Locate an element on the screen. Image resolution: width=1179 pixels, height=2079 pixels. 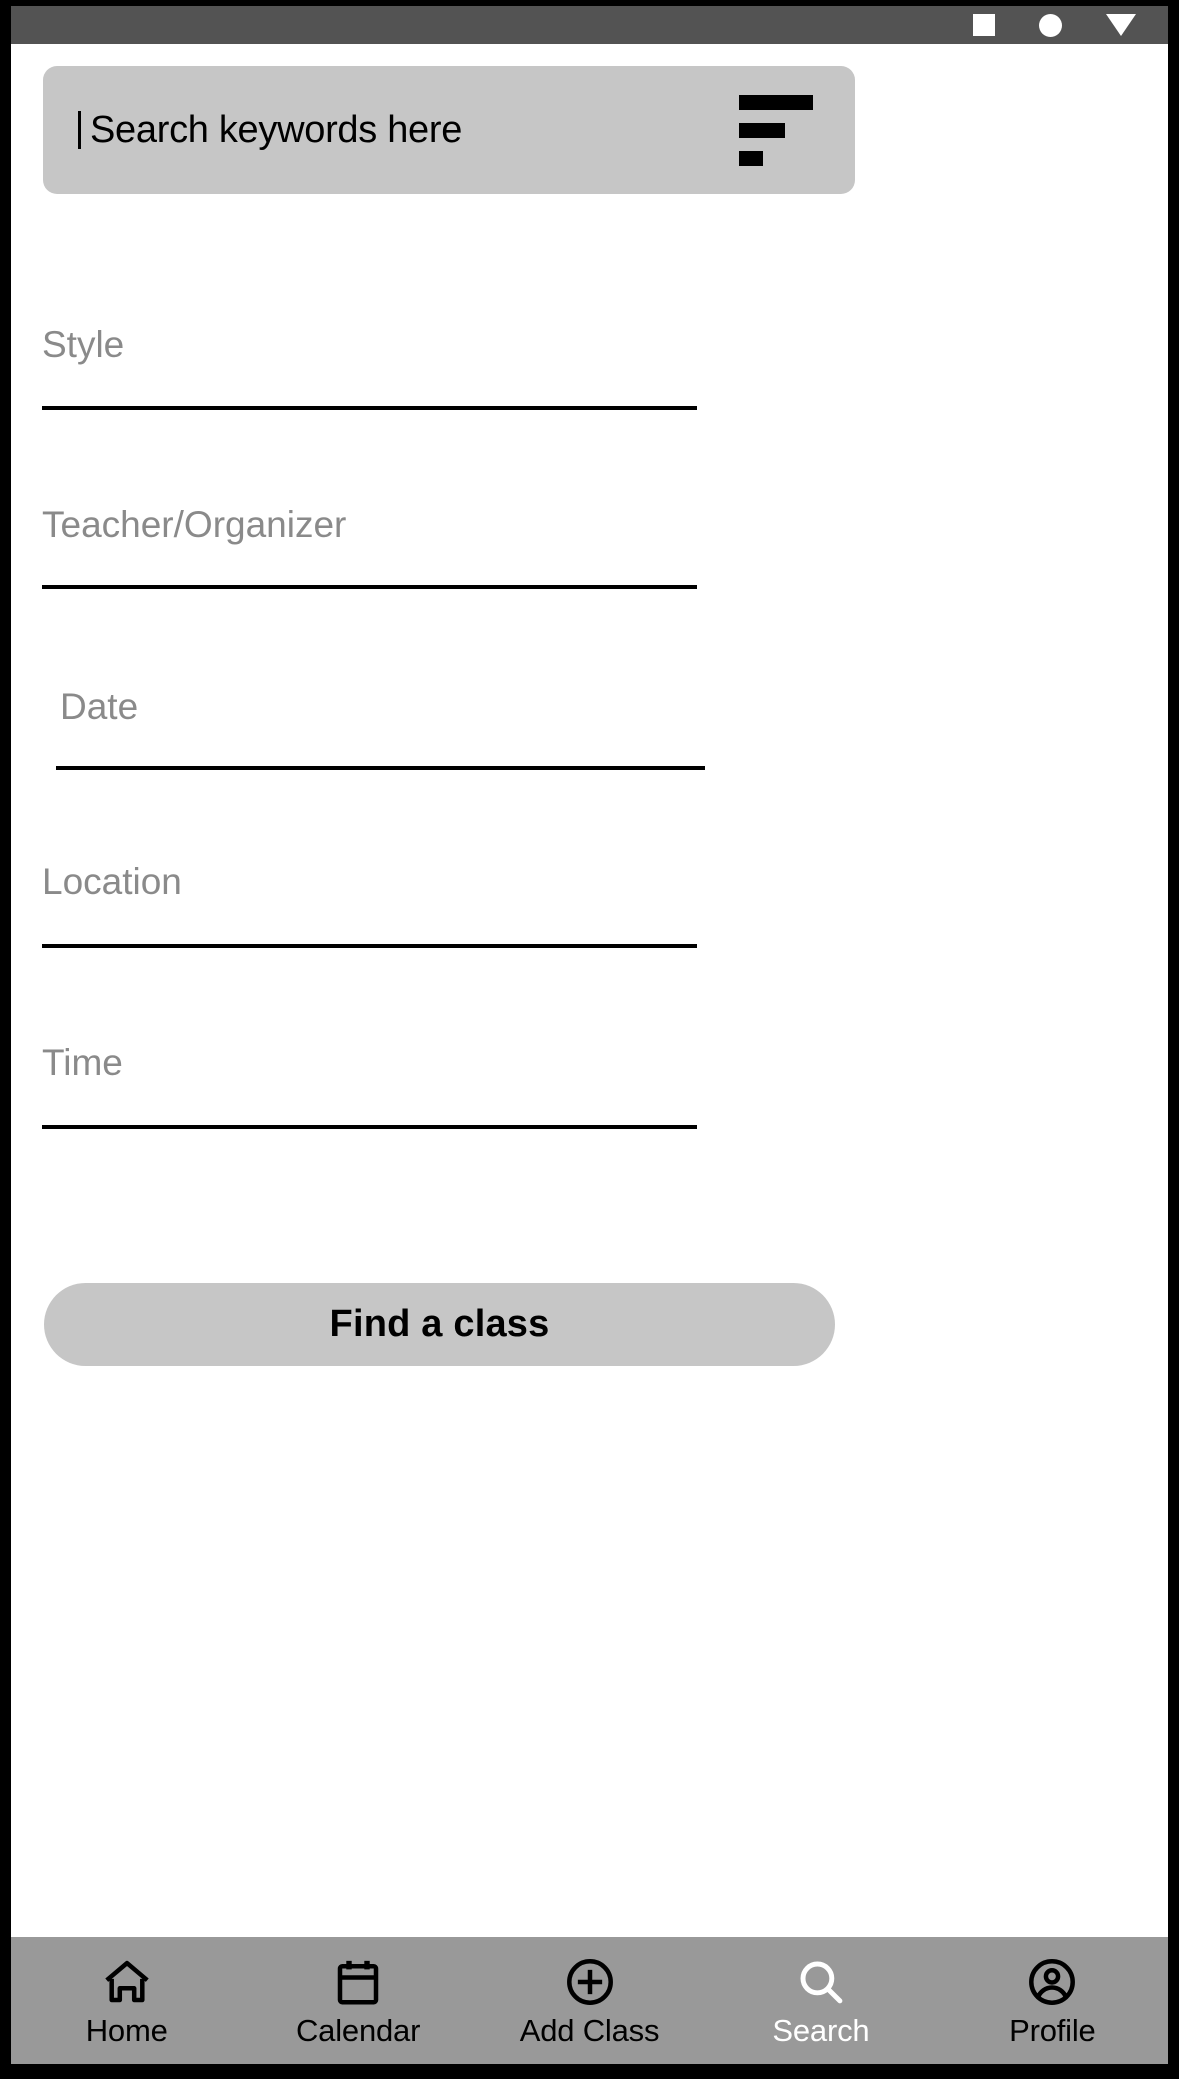
filter-lines-icon is located at coordinates (782, 130).